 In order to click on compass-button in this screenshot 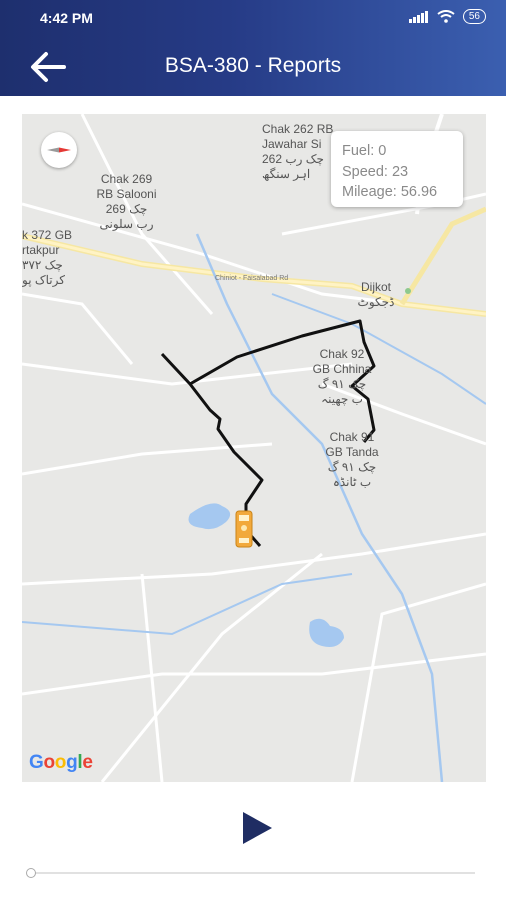, I will do `click(59, 150)`.